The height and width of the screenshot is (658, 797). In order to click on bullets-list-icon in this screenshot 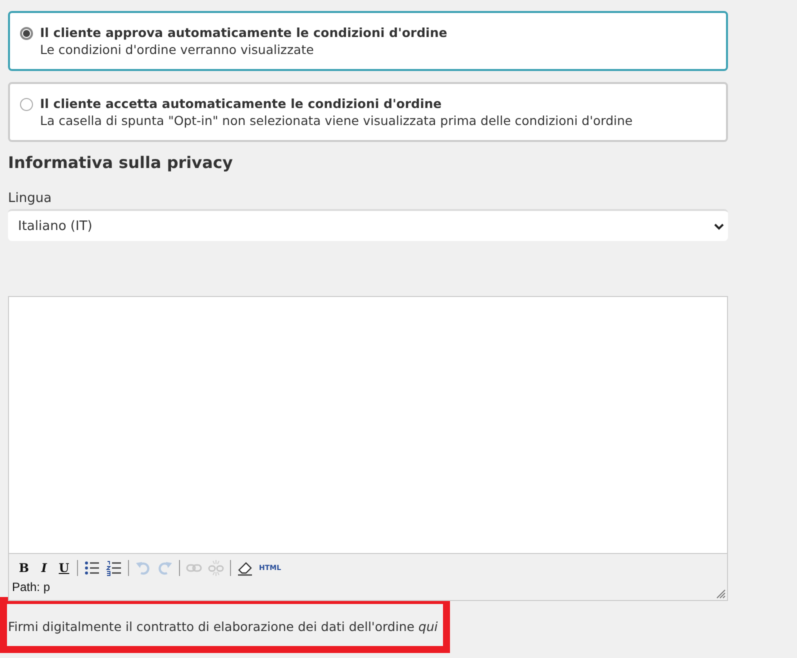, I will do `click(92, 568)`.